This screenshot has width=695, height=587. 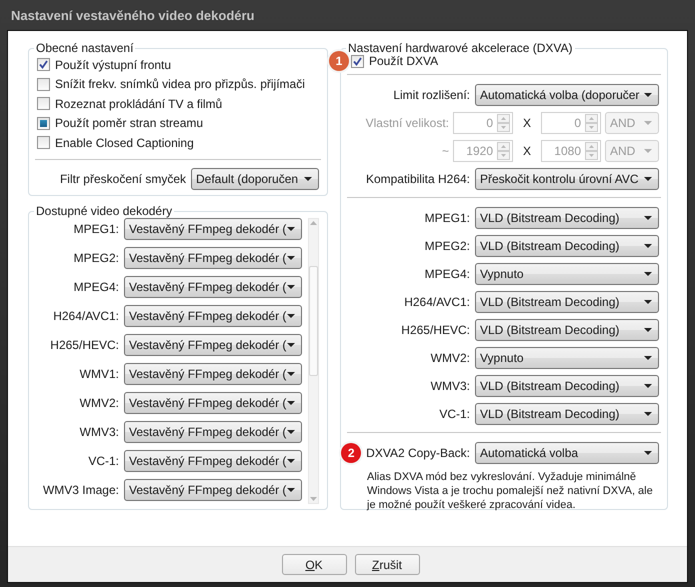 I want to click on description-text: Alias DXVA mód bez vykreslování. Vyžaduje minimálně Windows Vista a je trochu pomalejší než nativní DXVA, ale je možné použít veškeré zpracování videa., so click(x=510, y=491).